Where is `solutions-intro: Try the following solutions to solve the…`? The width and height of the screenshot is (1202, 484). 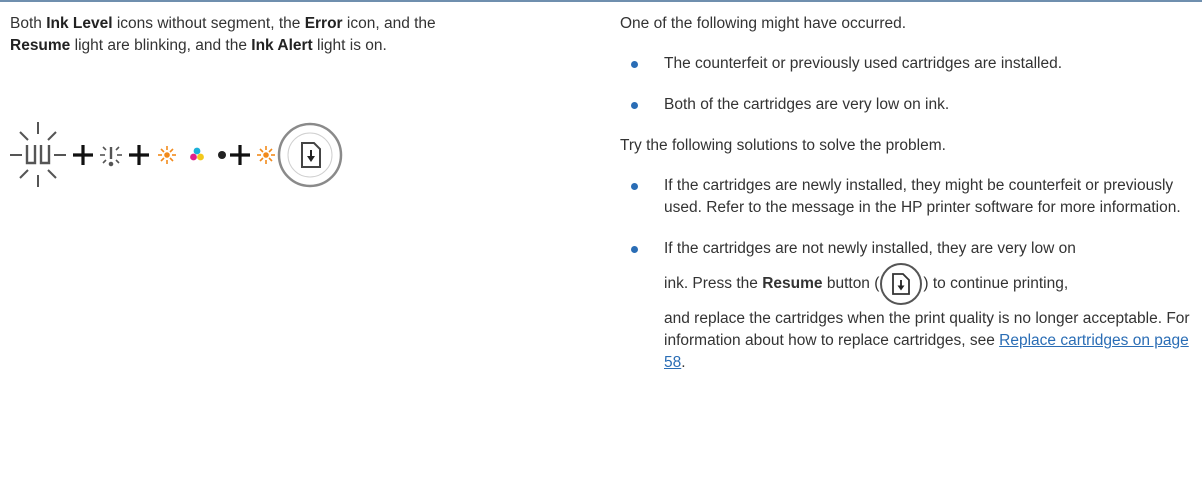
solutions-intro: Try the following solutions to solve the… is located at coordinates (783, 145).